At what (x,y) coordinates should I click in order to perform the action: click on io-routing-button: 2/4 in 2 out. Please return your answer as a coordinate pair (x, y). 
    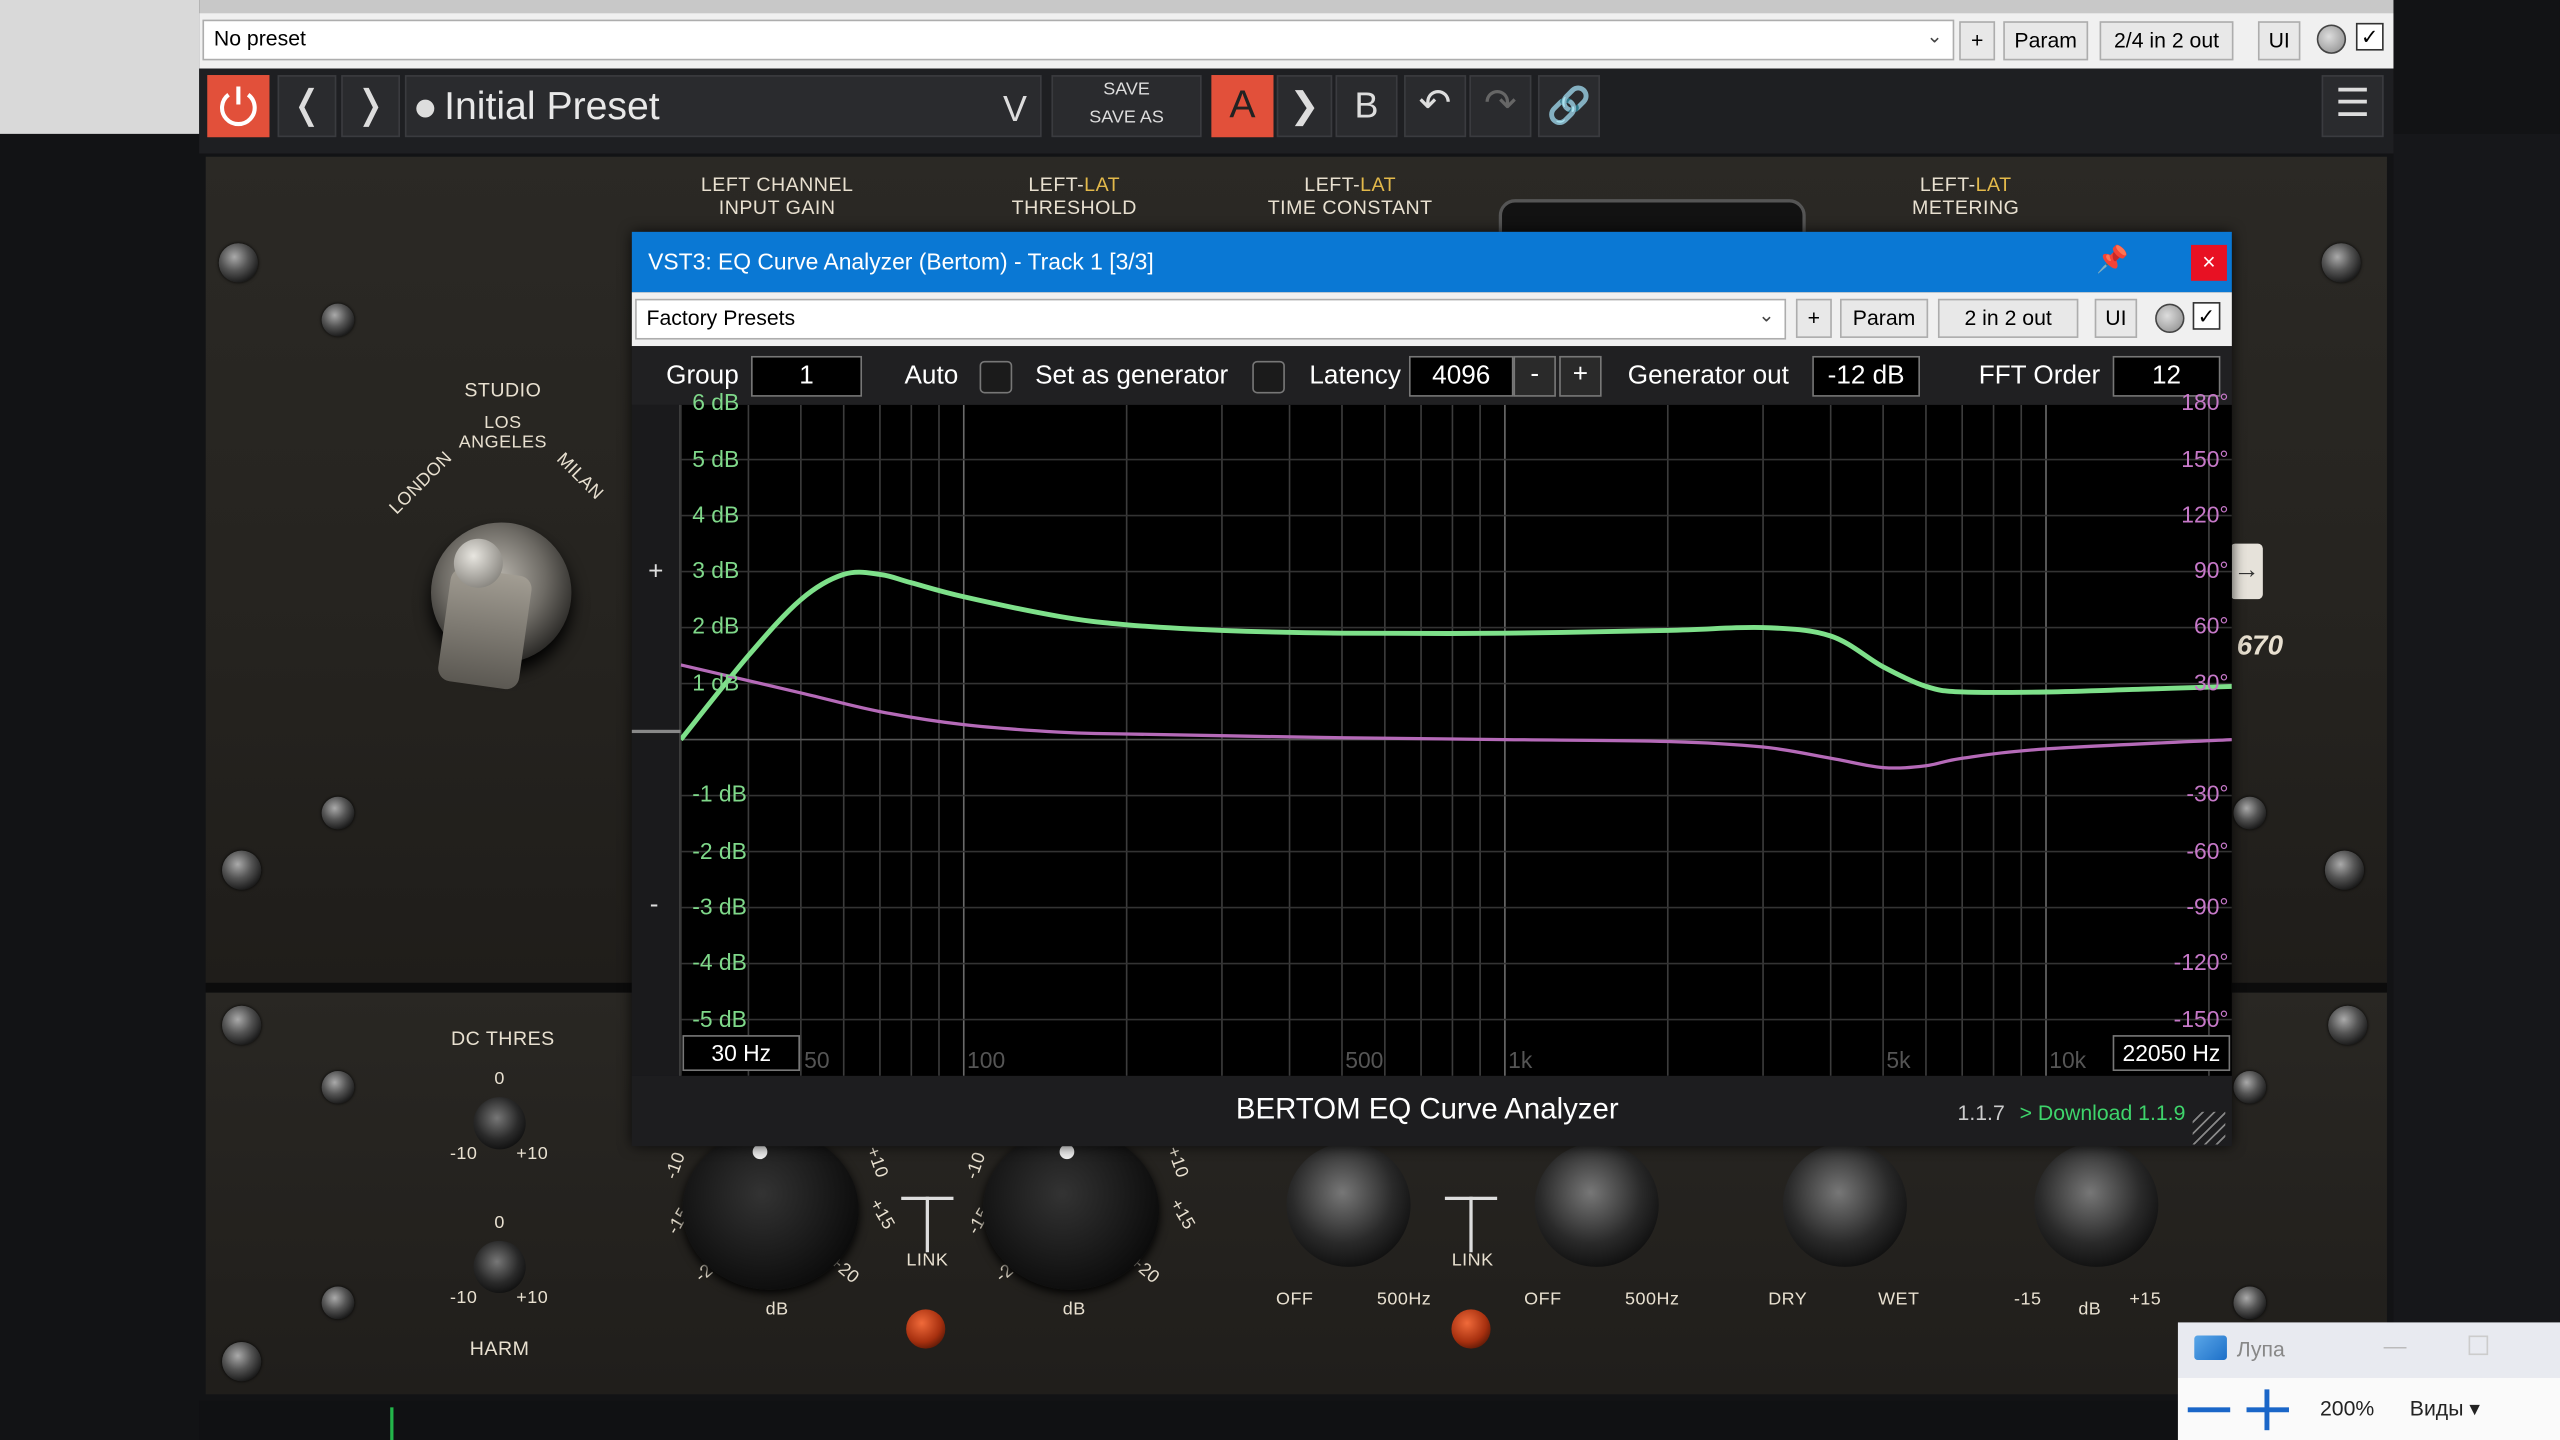
    Looking at the image, I should click on (2166, 41).